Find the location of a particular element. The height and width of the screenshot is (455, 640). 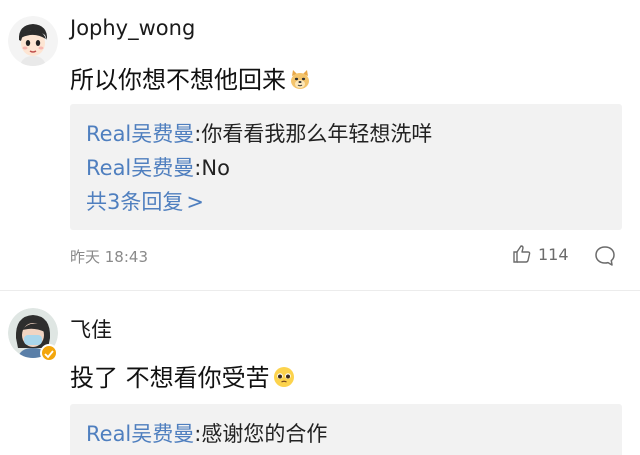

username: 飞佳 is located at coordinates (91, 329).